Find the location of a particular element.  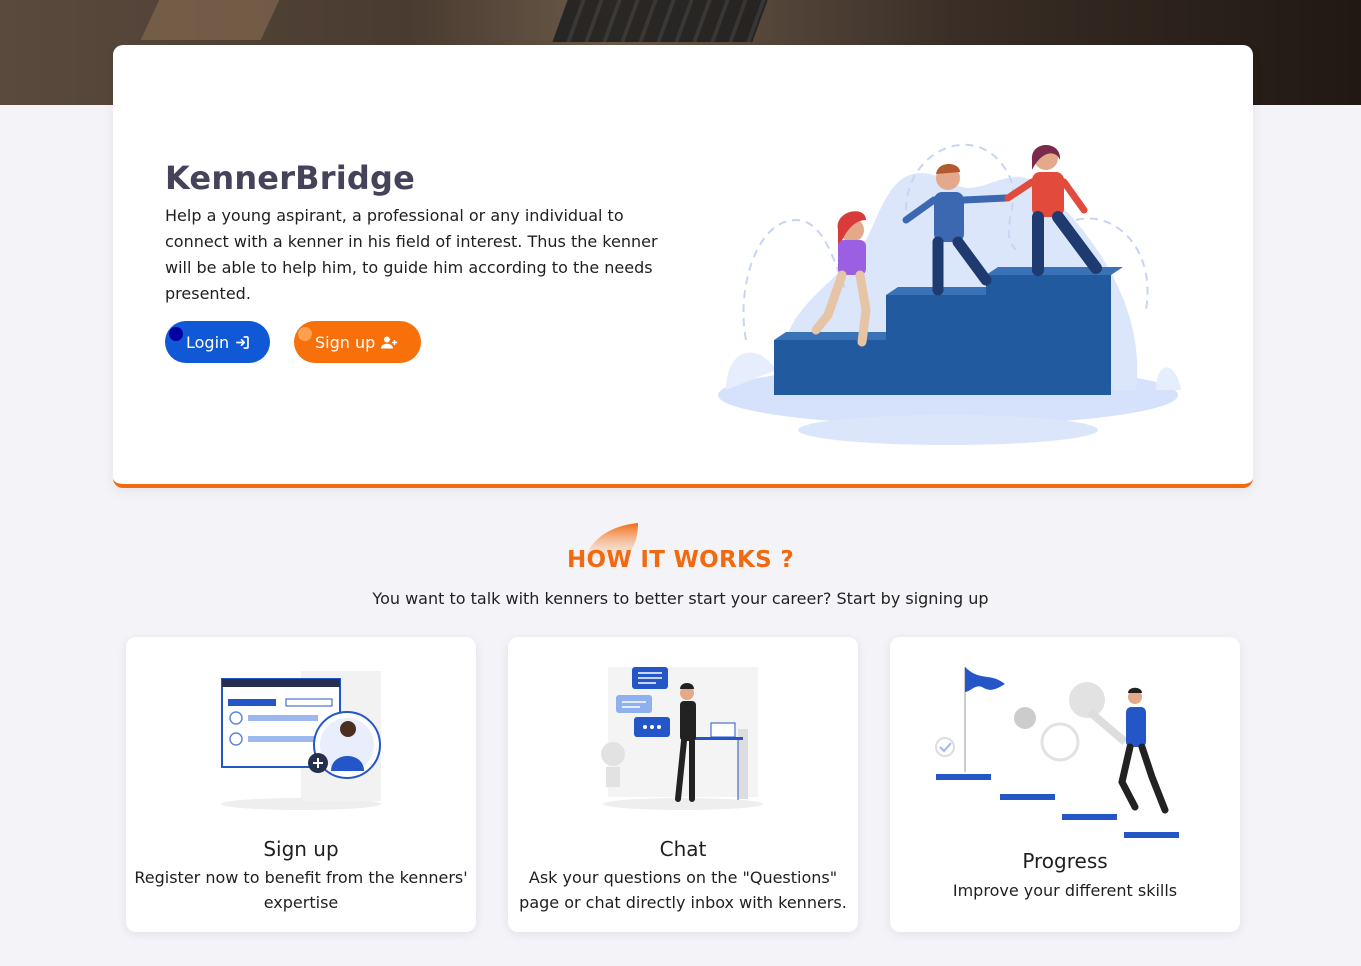

login-button-dot is located at coordinates (176, 334).